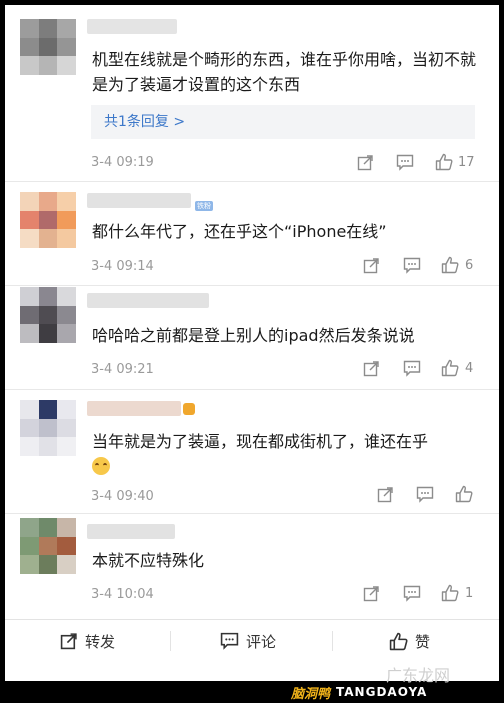  What do you see at coordinates (260, 441) in the screenshot?
I see `comment-text-content: 当年就是为了装逼，现在都成街机了，谁还在乎` at bounding box center [260, 441].